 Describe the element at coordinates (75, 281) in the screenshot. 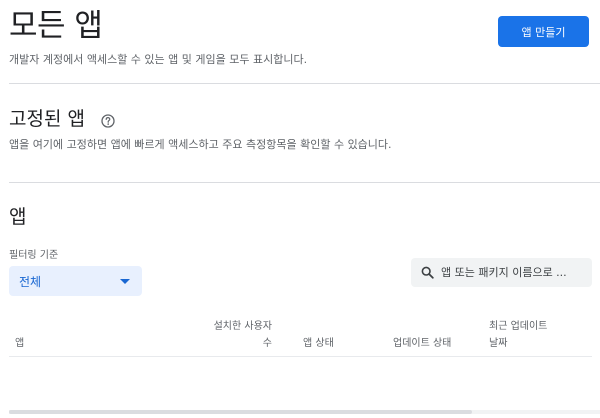

I see `filter-select: 전체` at that location.